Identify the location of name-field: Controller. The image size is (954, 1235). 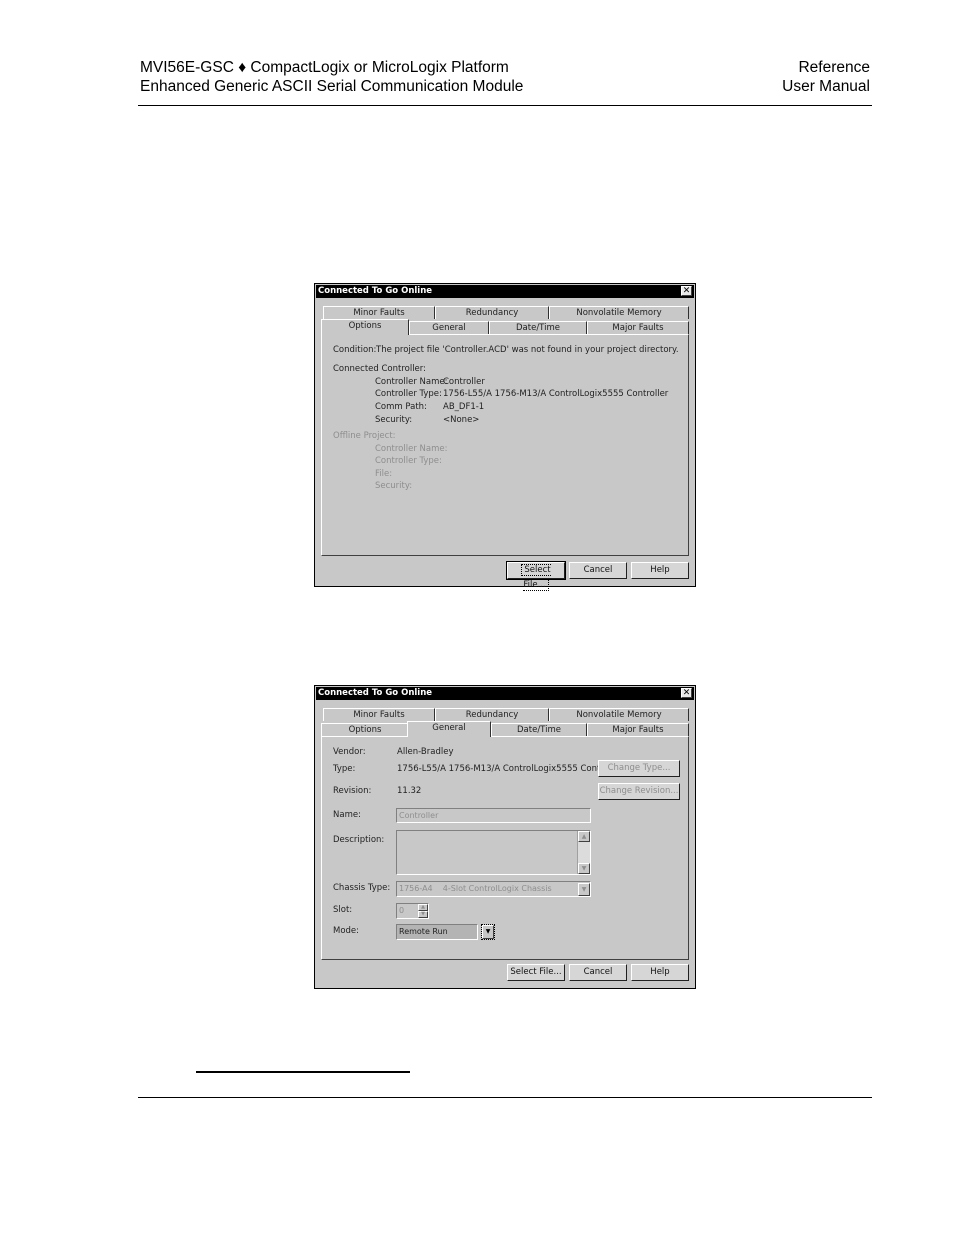
(493, 815).